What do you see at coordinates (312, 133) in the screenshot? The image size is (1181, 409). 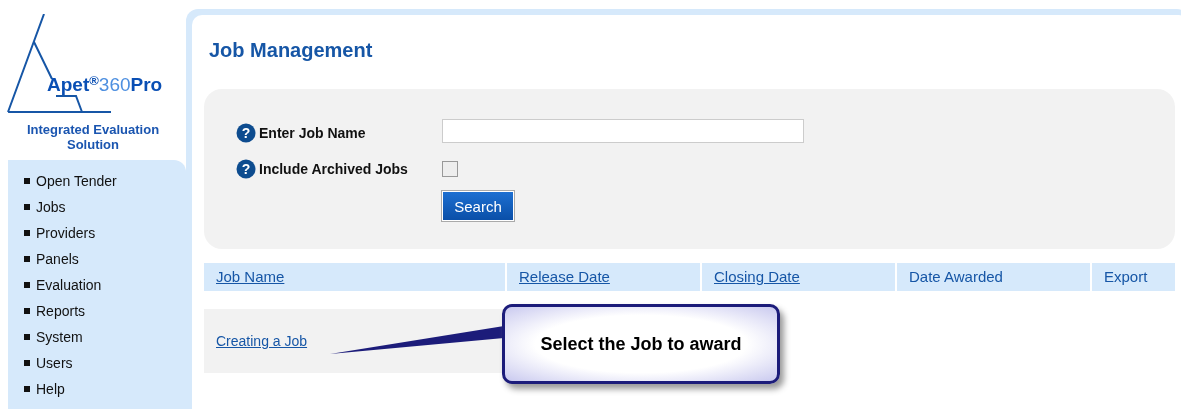 I see `field-label: Enter Job Name` at bounding box center [312, 133].